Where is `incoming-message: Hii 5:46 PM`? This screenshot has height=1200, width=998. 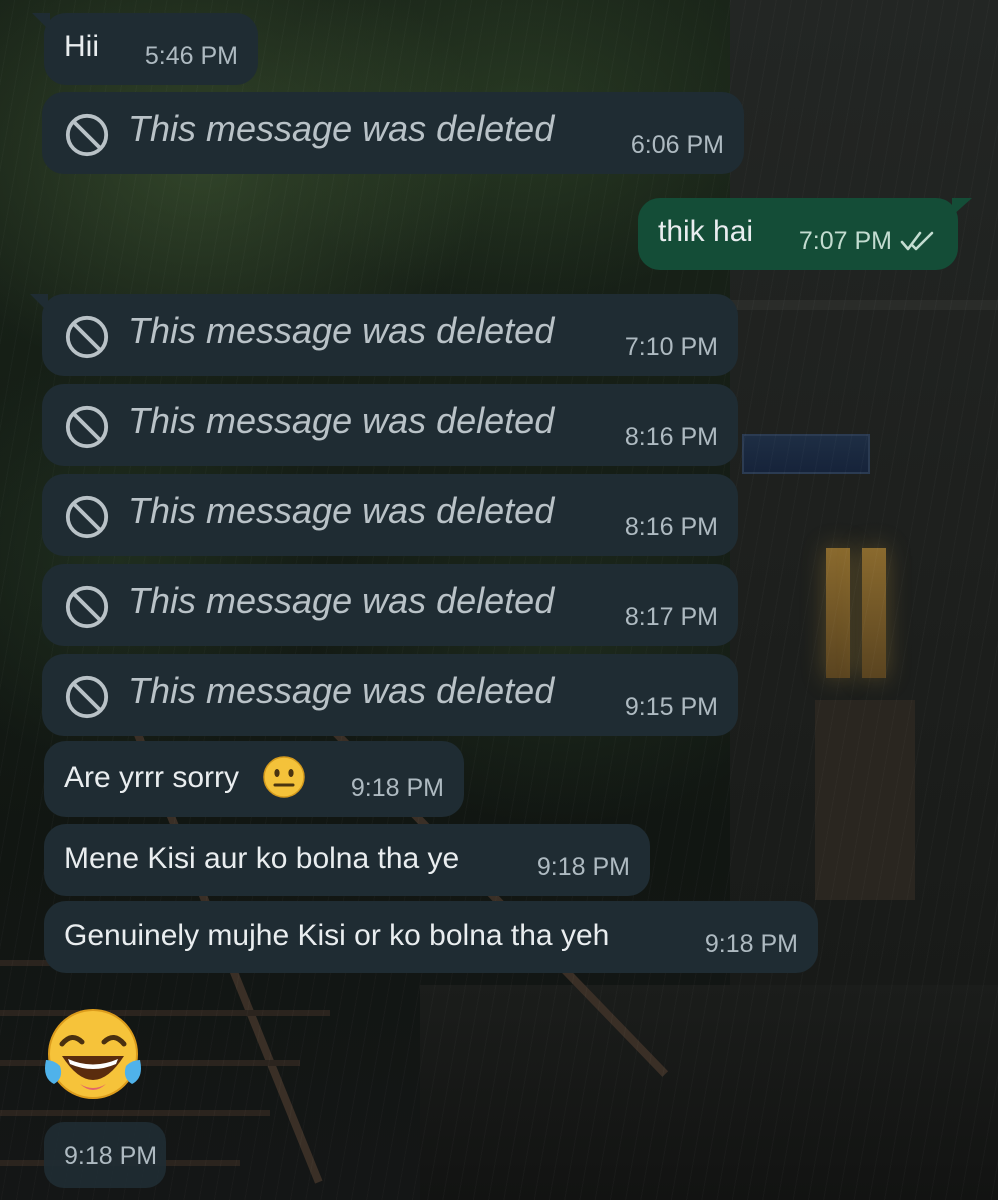
incoming-message: Hii 5:46 PM is located at coordinates (145, 49).